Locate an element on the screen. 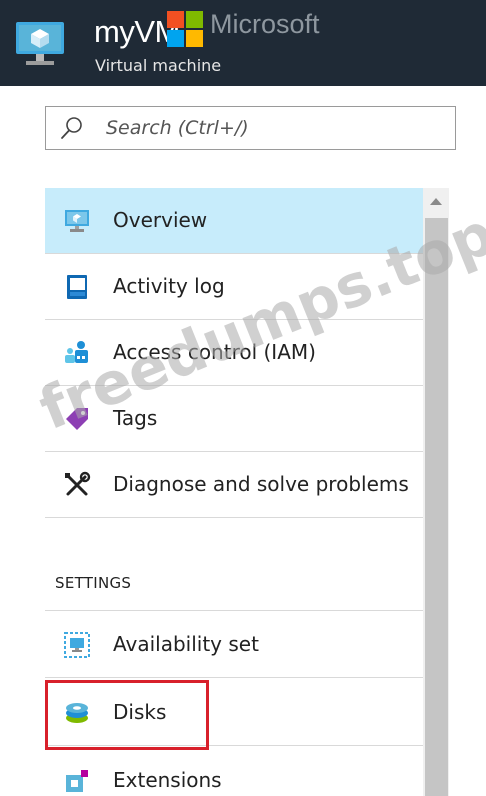  monitor-icon is located at coordinates (77, 221).